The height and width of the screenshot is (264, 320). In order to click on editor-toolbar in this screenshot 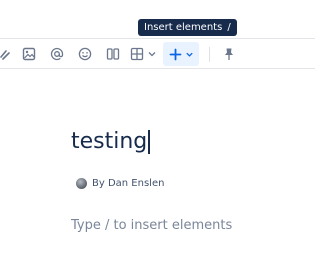, I will do `click(157, 53)`.